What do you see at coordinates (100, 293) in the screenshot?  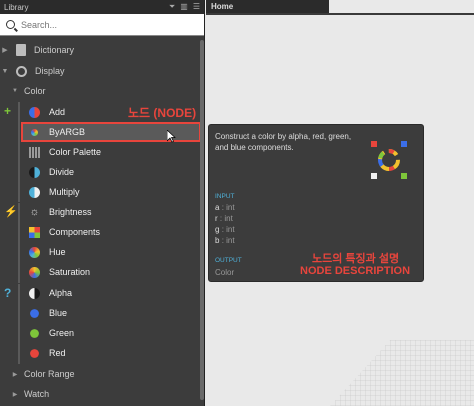 I see `list-item-alpha: Alpha` at bounding box center [100, 293].